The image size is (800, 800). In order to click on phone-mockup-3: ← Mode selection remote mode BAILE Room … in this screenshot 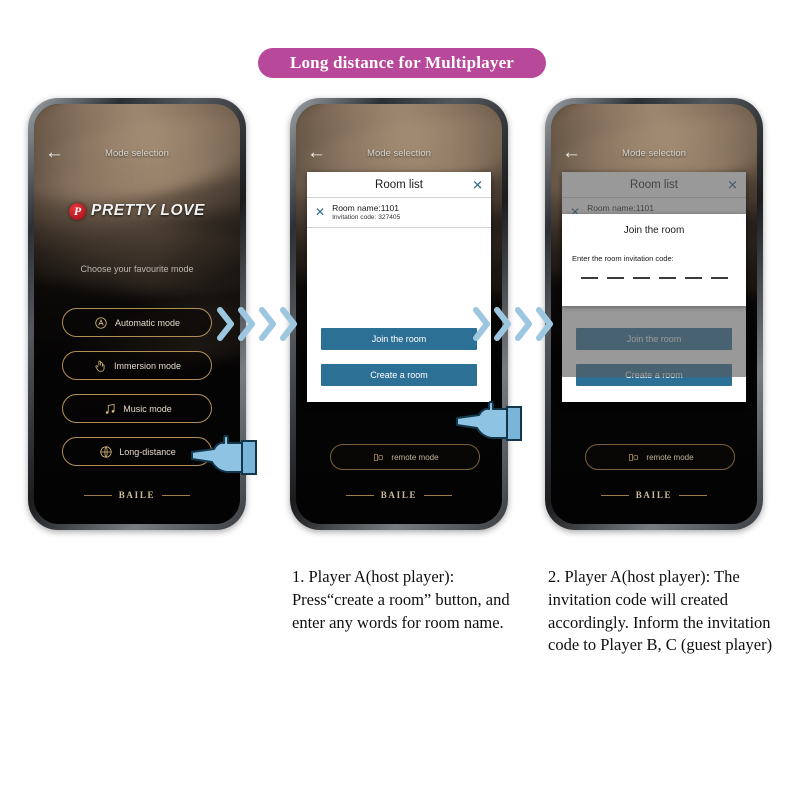, I will do `click(654, 314)`.